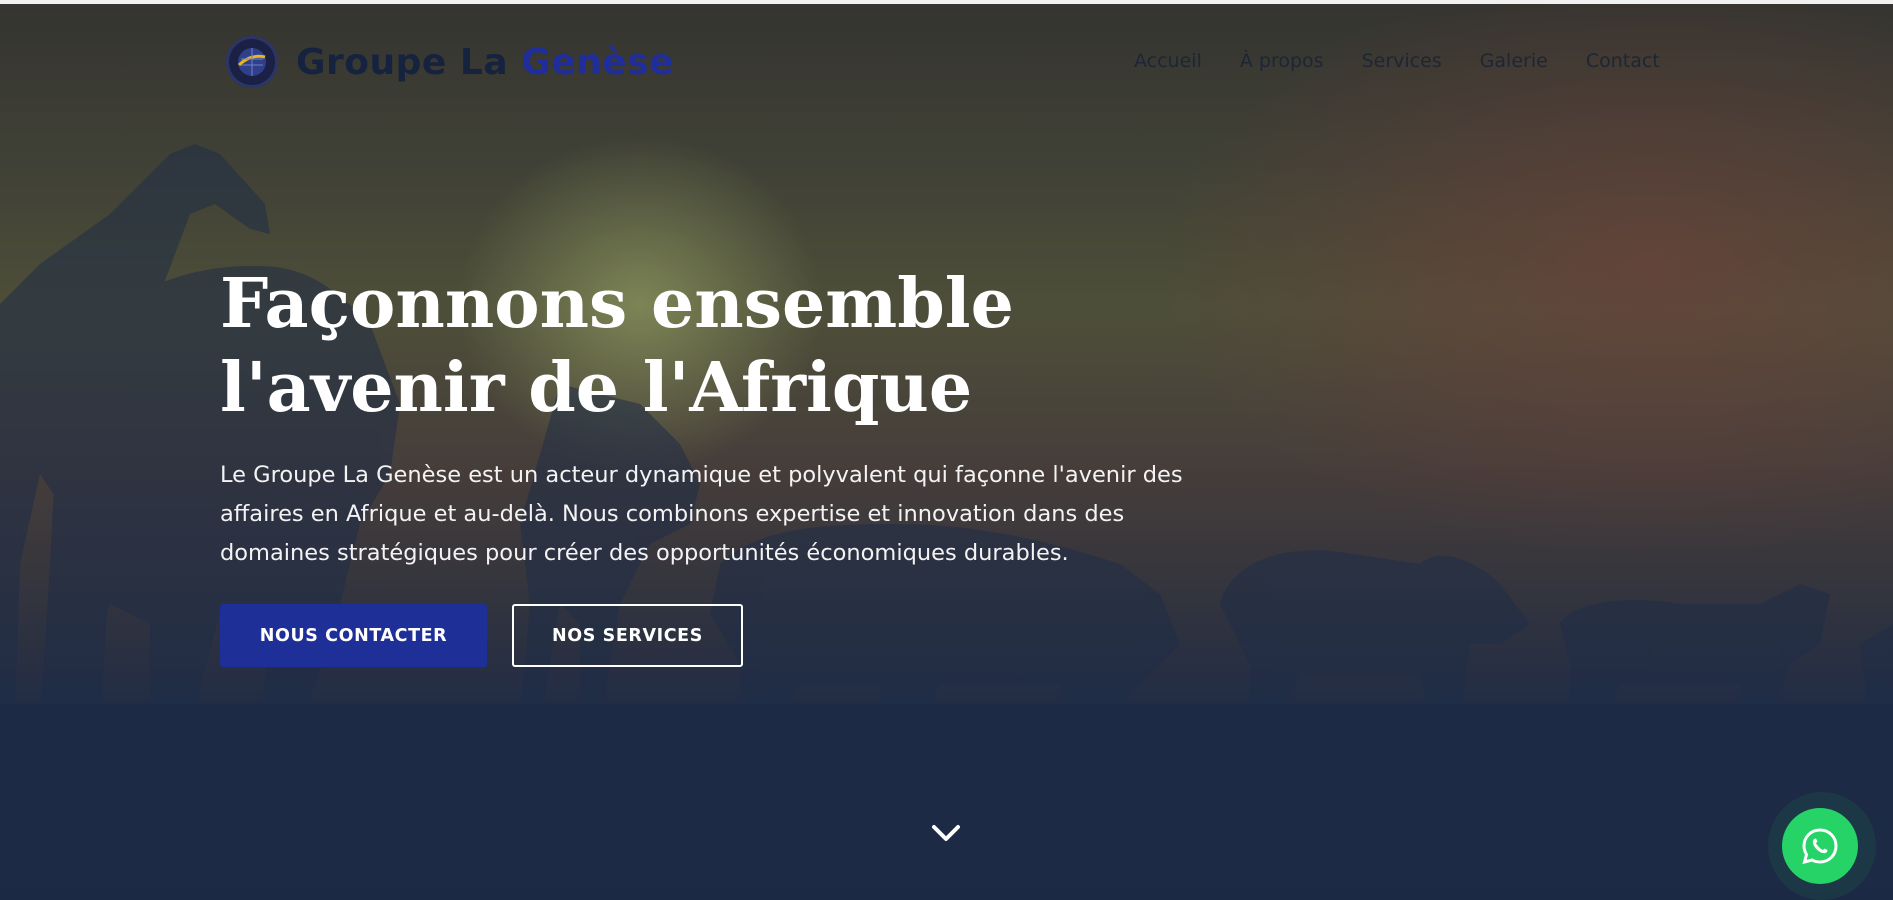 This screenshot has height=900, width=1893. What do you see at coordinates (1514, 61) in the screenshot?
I see `nav-item-galerie: Galerie` at bounding box center [1514, 61].